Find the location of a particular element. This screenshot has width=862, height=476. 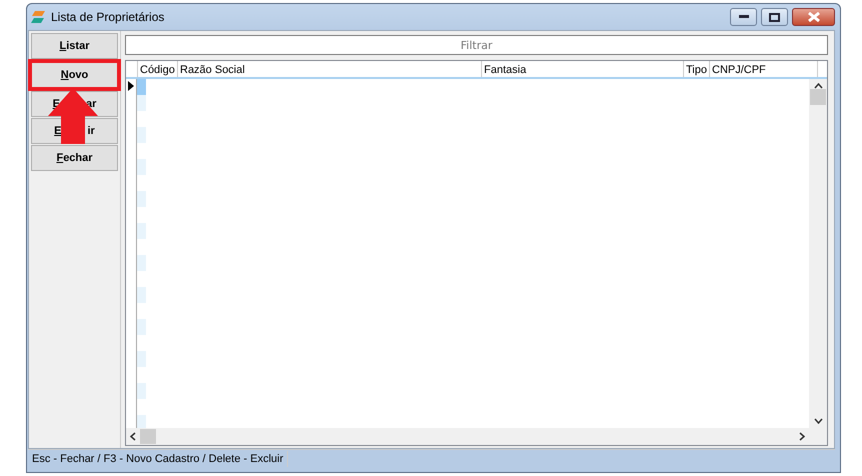

scroll-left-icon is located at coordinates (133, 436).